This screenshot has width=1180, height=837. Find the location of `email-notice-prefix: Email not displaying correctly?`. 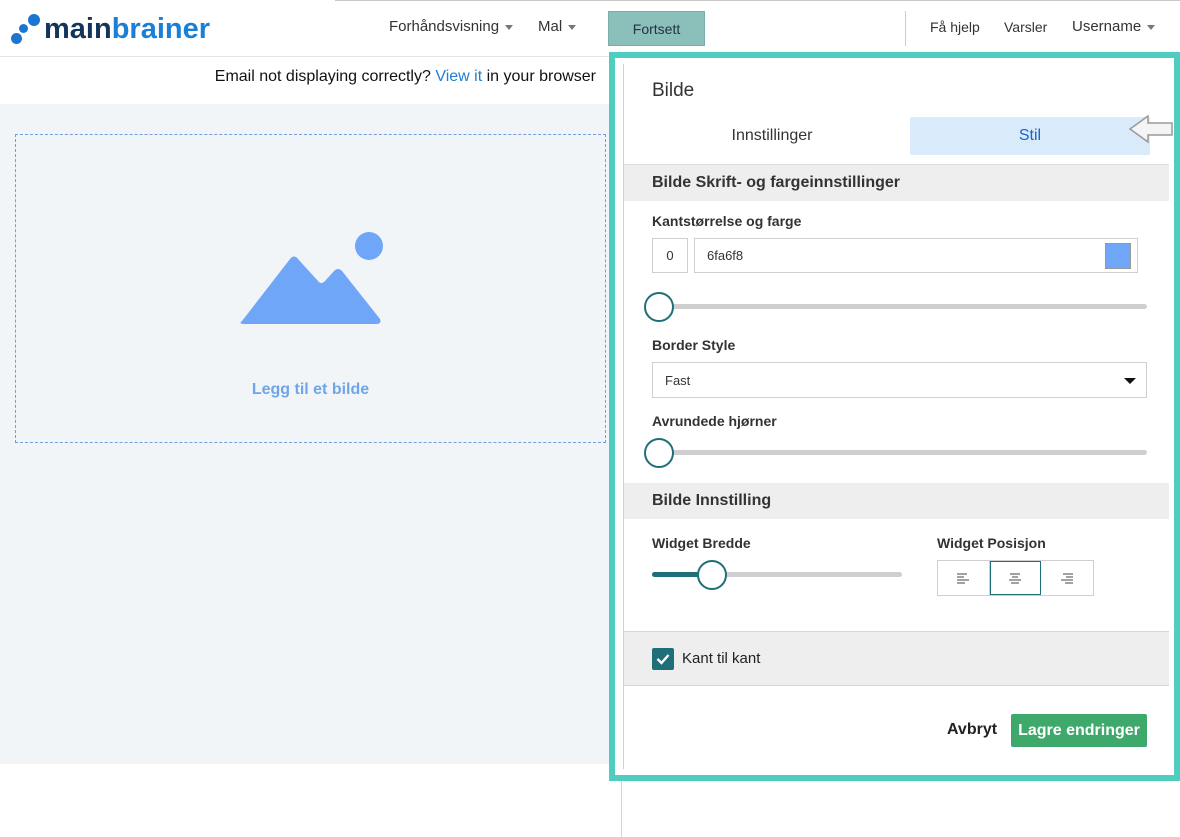

email-notice-prefix: Email not displaying correctly? is located at coordinates (322, 76).